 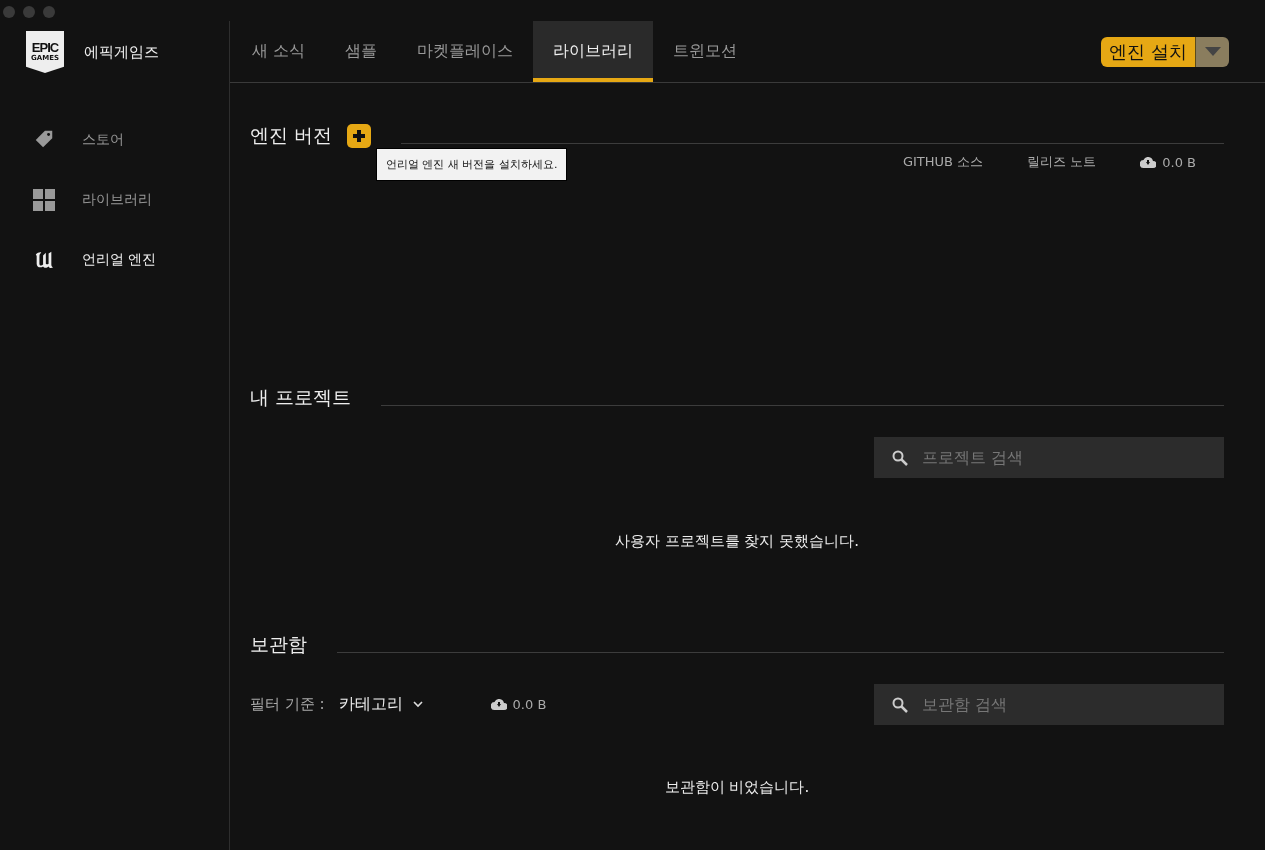 What do you see at coordinates (593, 51) in the screenshot?
I see `nav-tab: 라이브러리` at bounding box center [593, 51].